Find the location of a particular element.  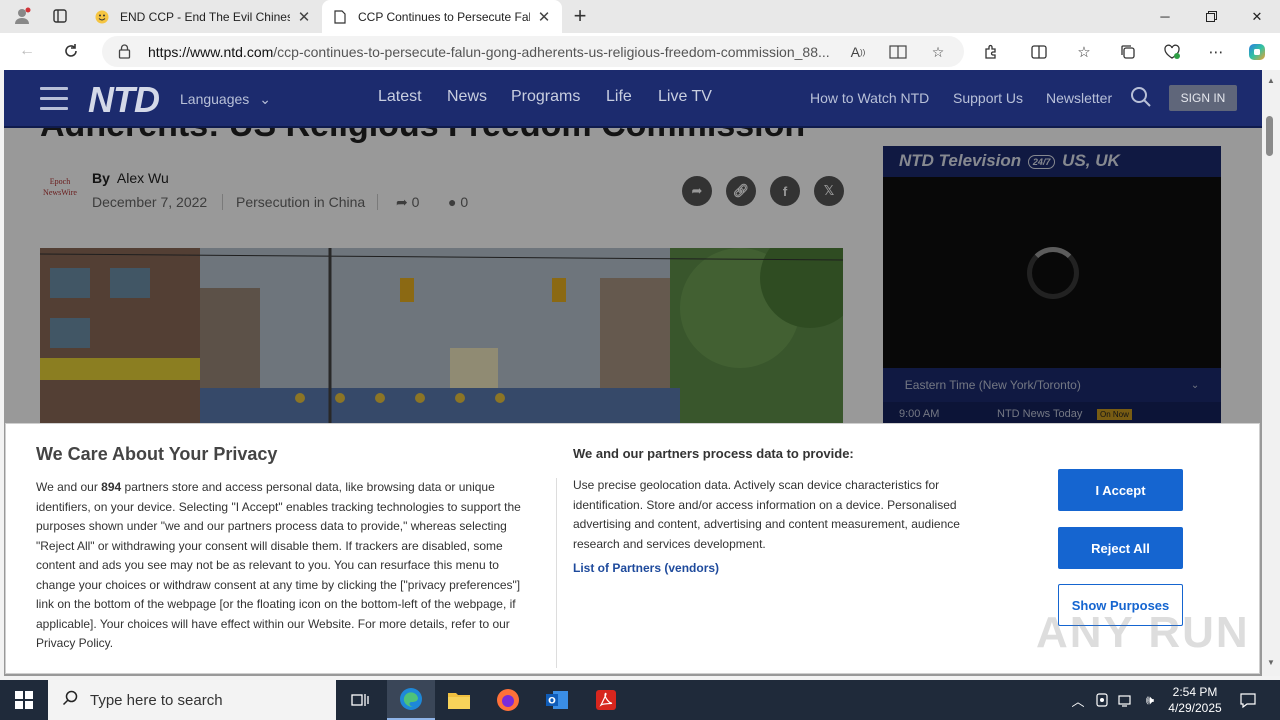

restore-icon is located at coordinates (1211, 16).